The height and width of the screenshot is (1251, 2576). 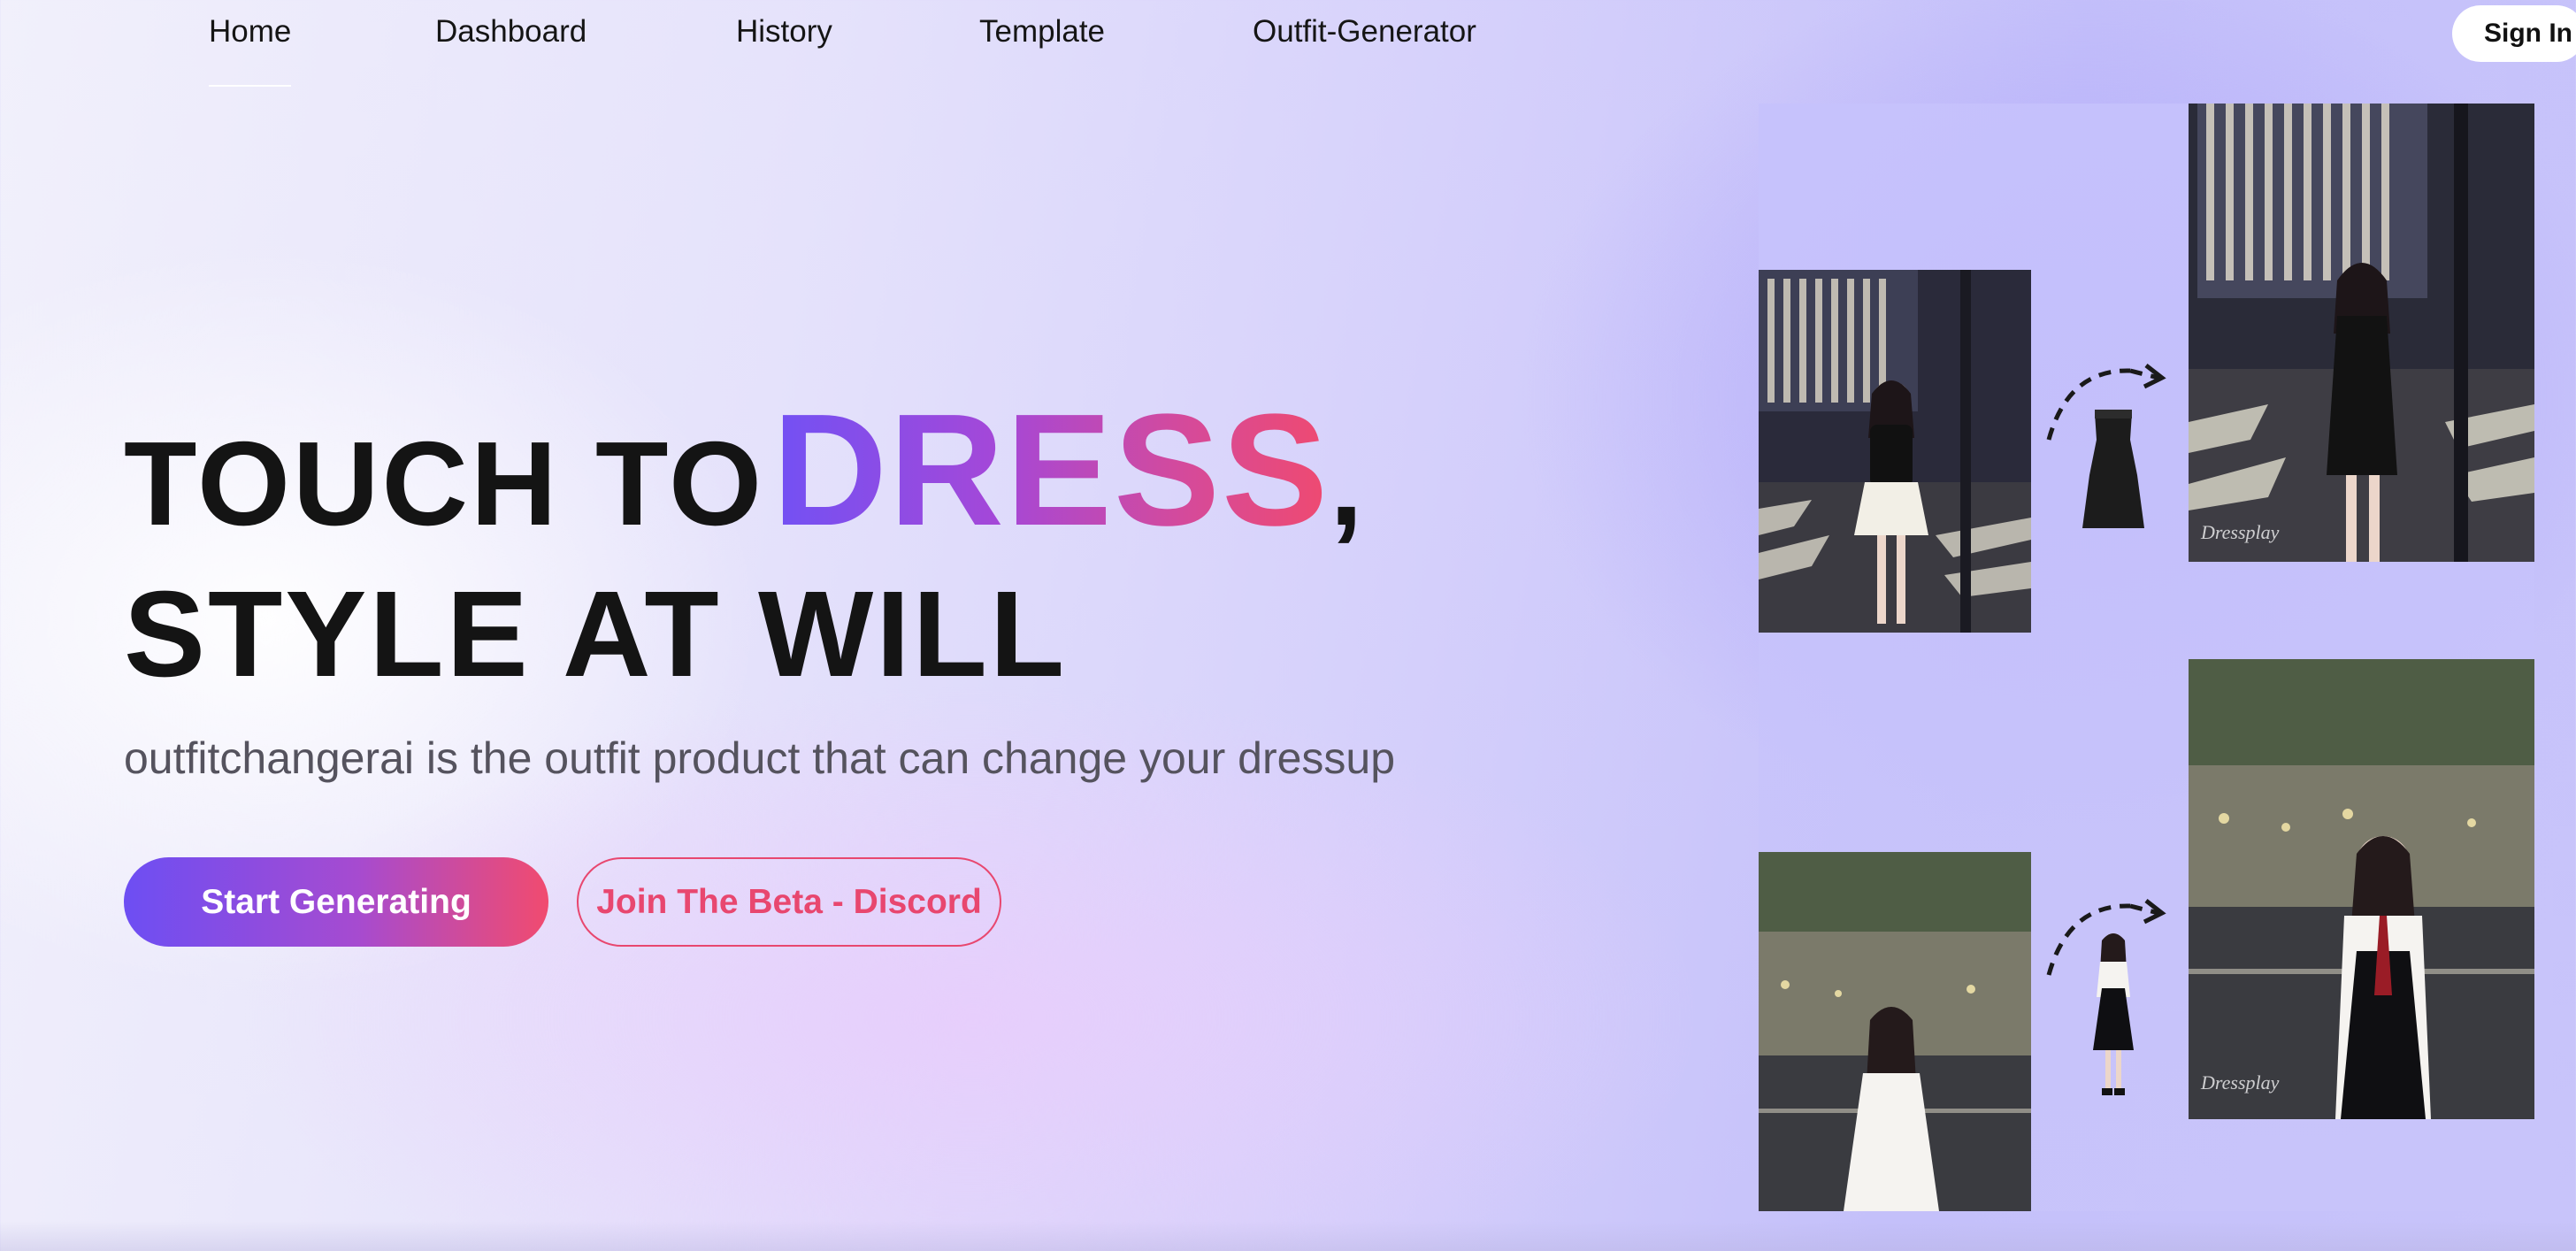 I want to click on example1-source-photo, so click(x=1895, y=451).